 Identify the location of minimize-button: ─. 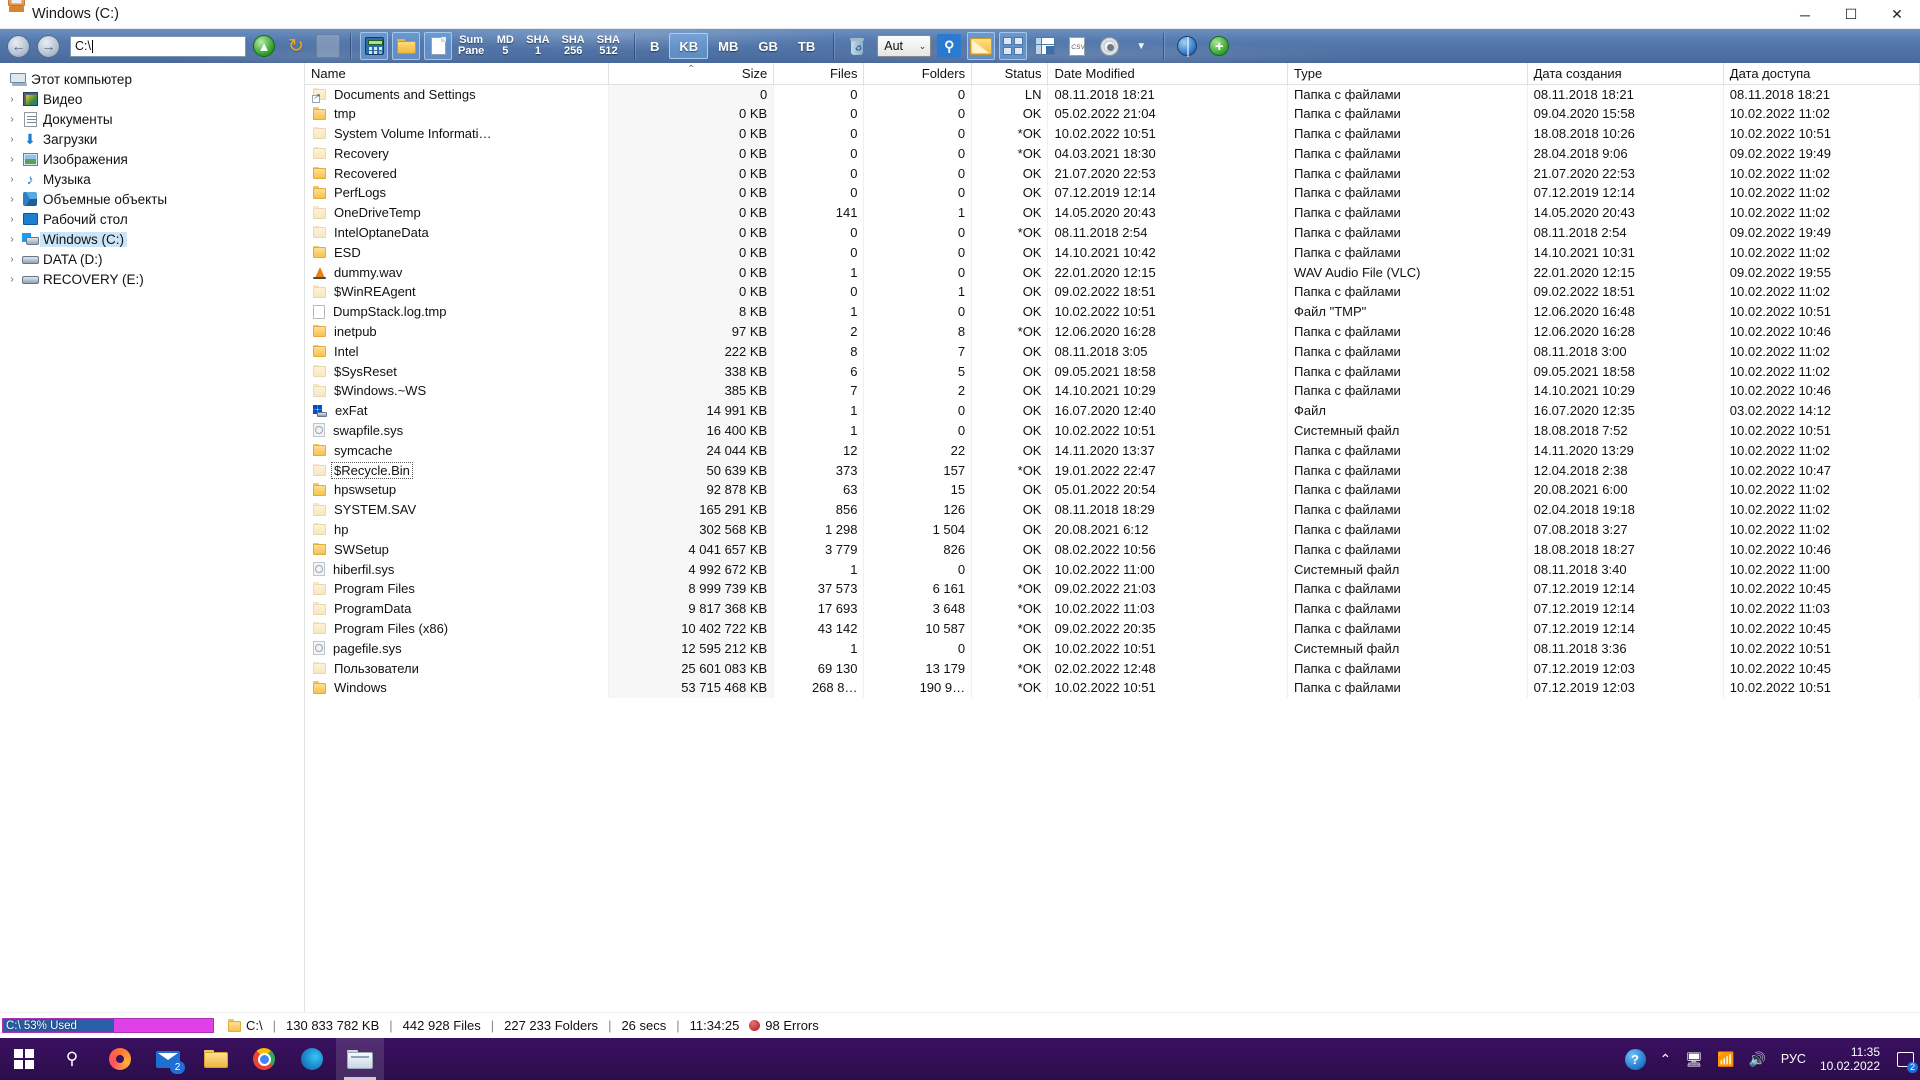
(1805, 14).